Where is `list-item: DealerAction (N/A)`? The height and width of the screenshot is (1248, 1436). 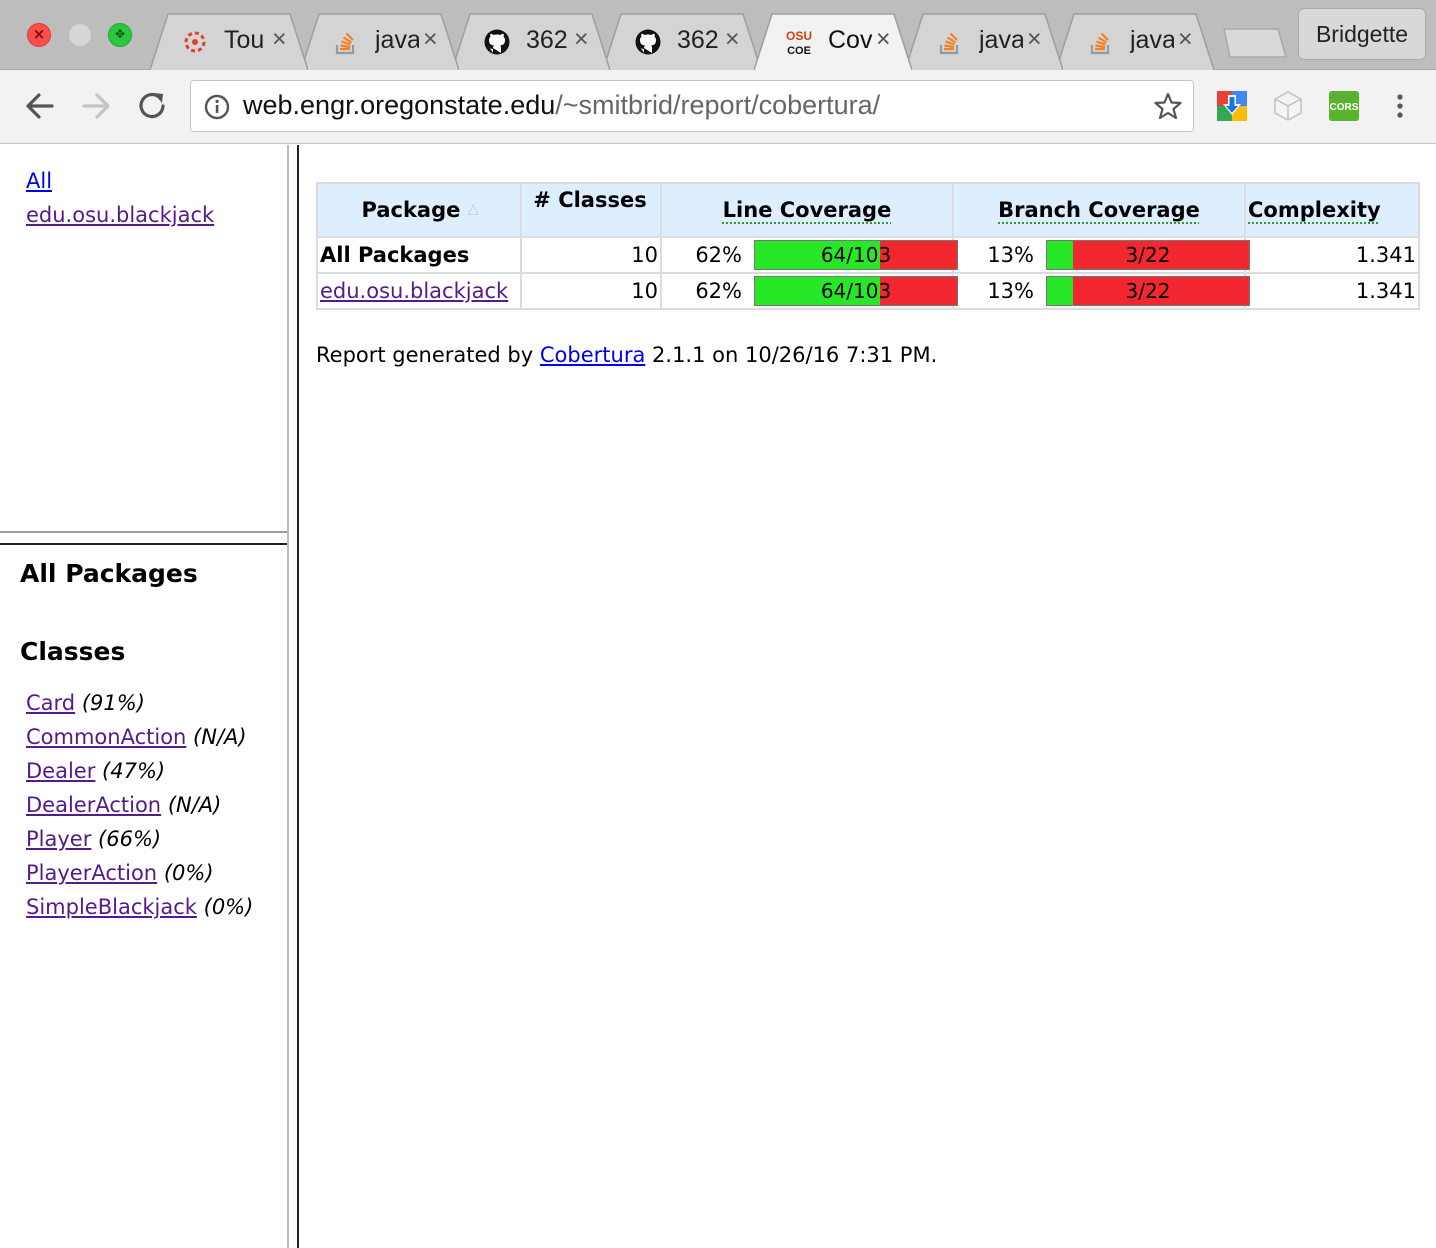
list-item: DealerAction (N/A) is located at coordinates (123, 805).